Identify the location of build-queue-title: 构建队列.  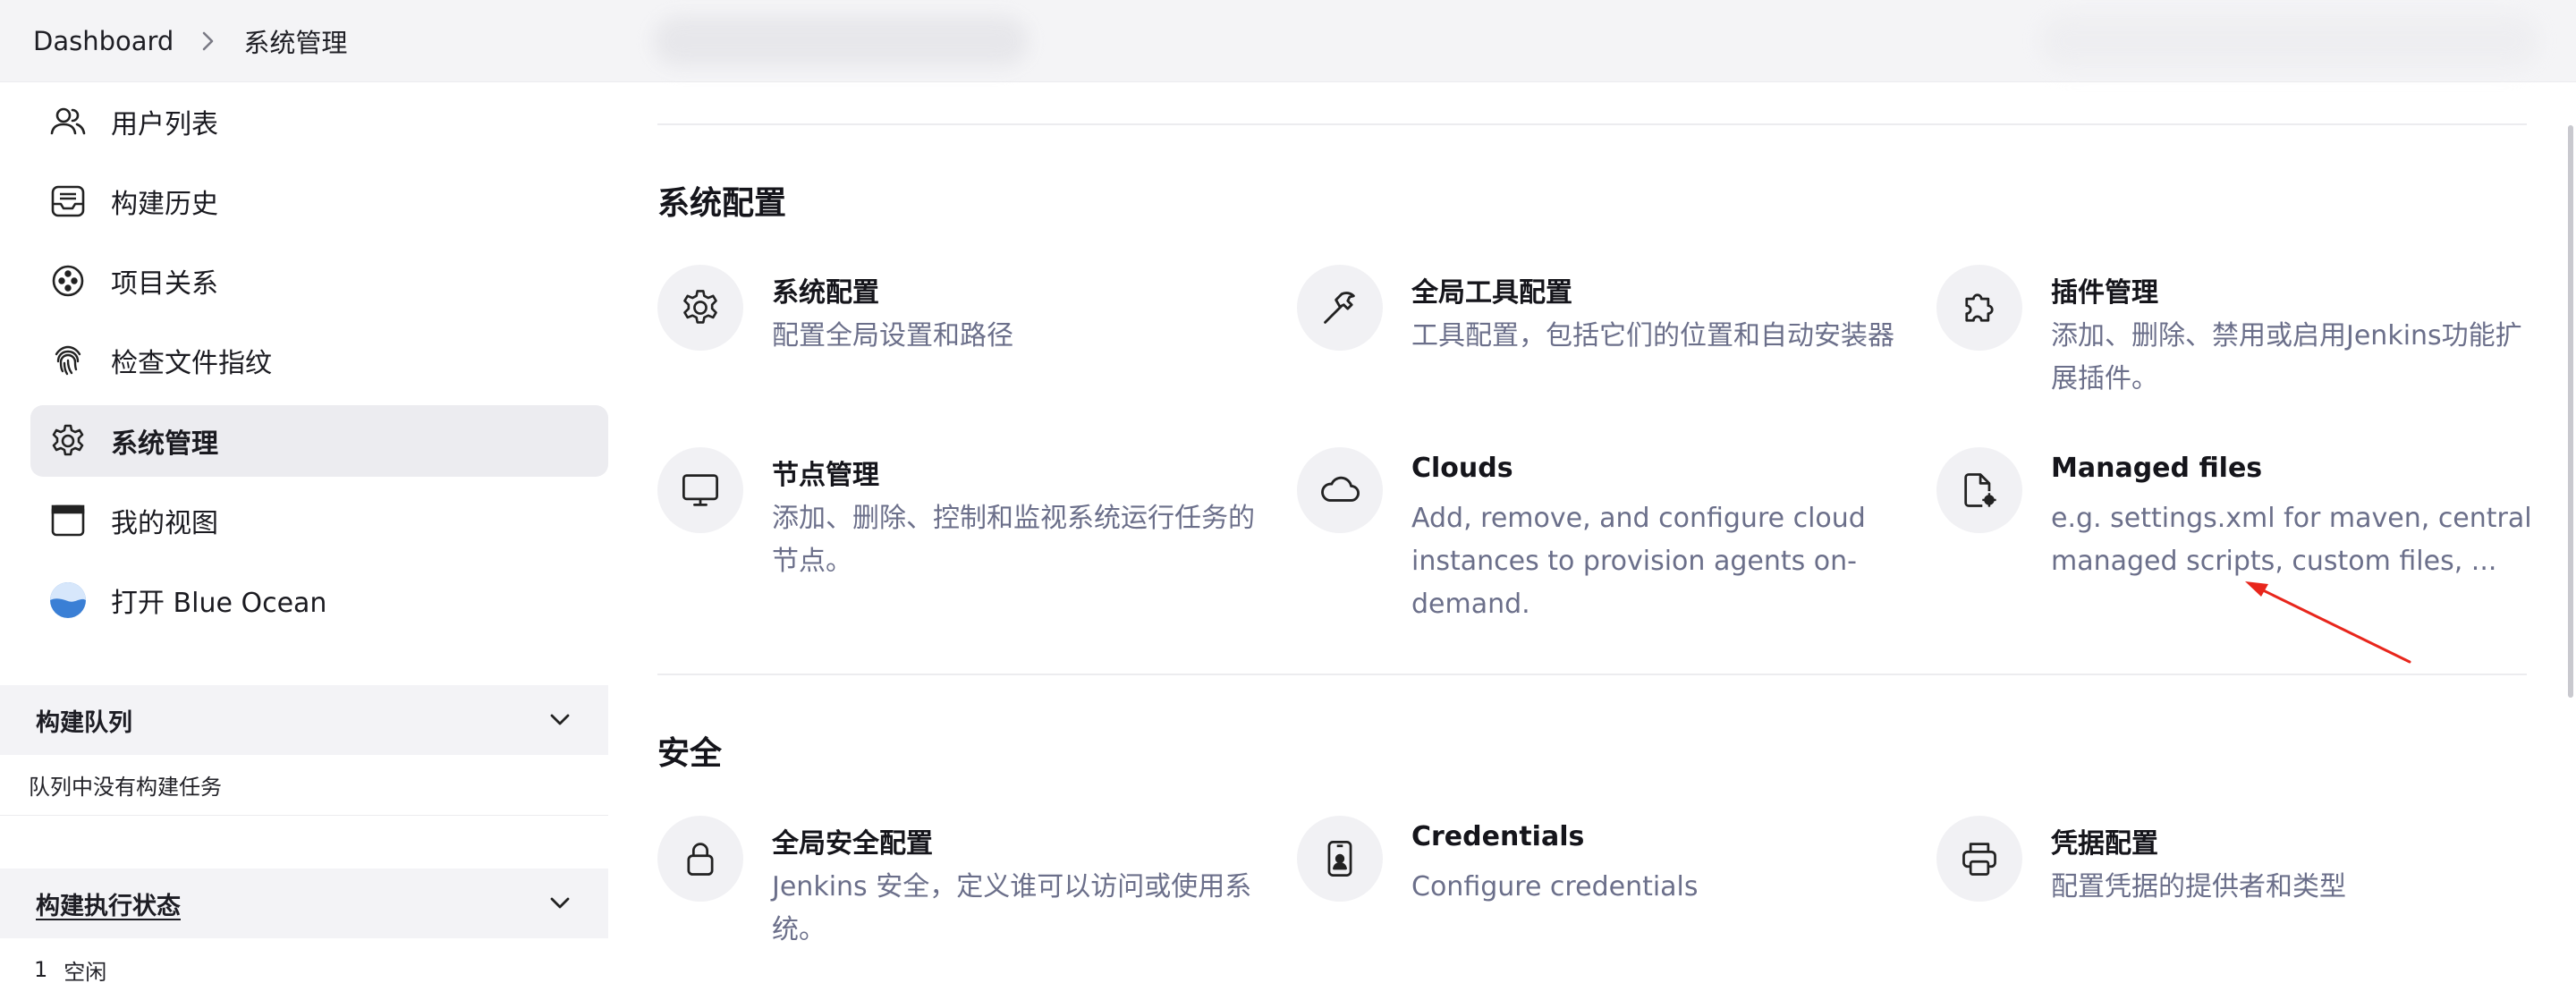
(84, 723).